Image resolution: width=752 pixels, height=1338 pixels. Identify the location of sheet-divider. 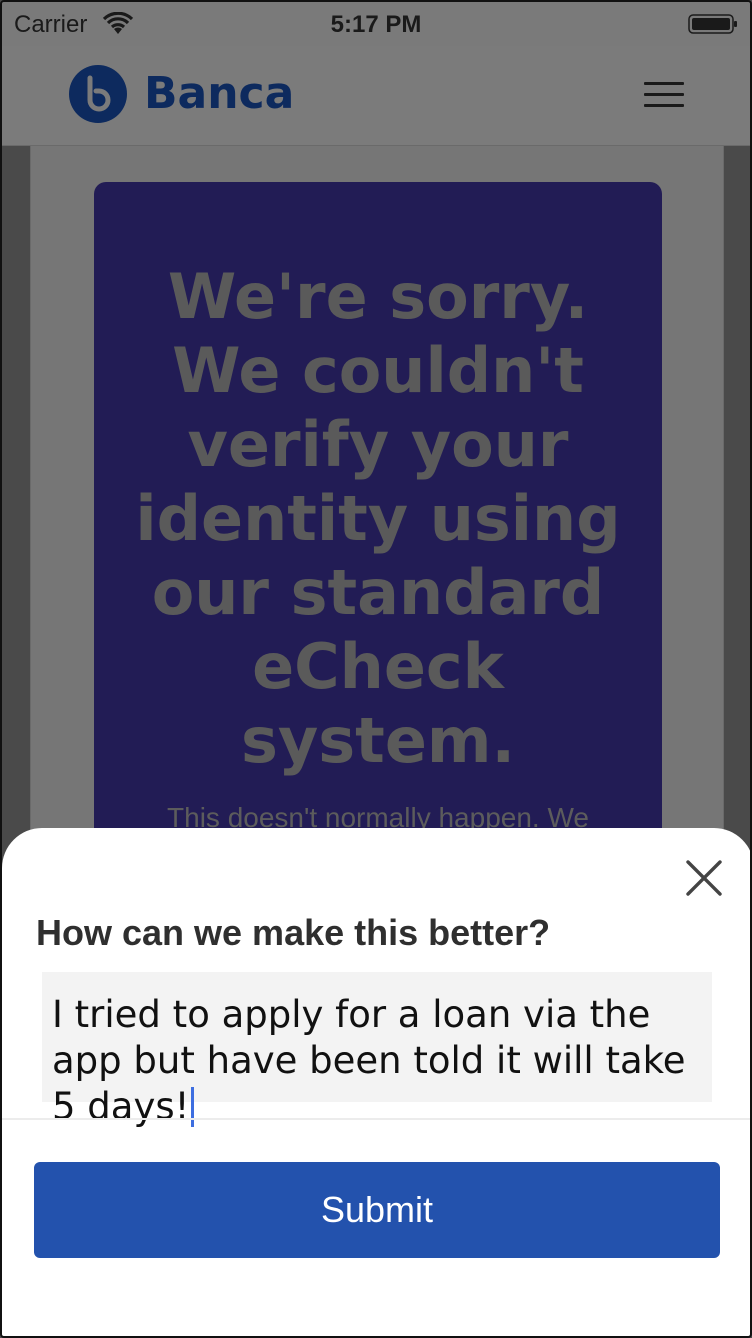
(376, 1119).